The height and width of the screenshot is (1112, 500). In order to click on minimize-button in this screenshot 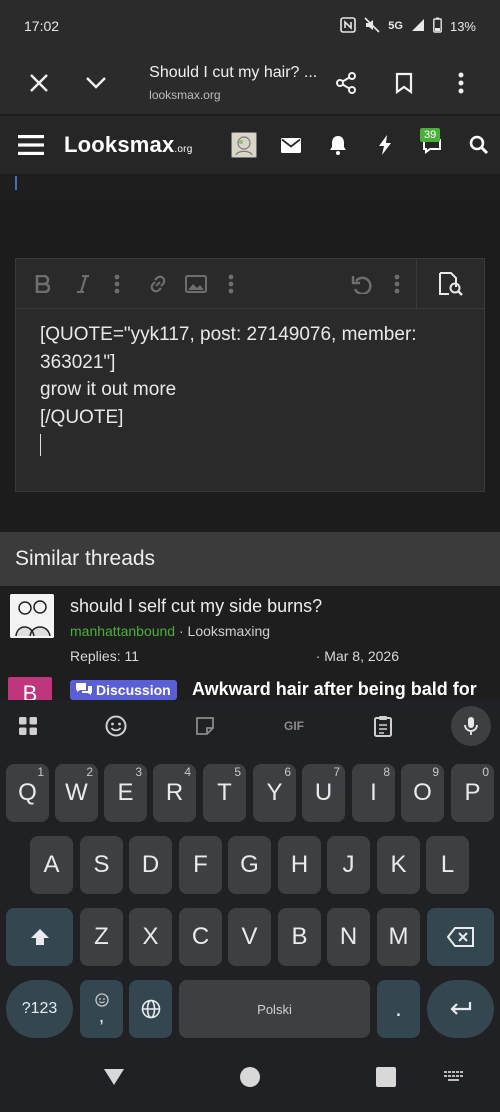, I will do `click(97, 83)`.